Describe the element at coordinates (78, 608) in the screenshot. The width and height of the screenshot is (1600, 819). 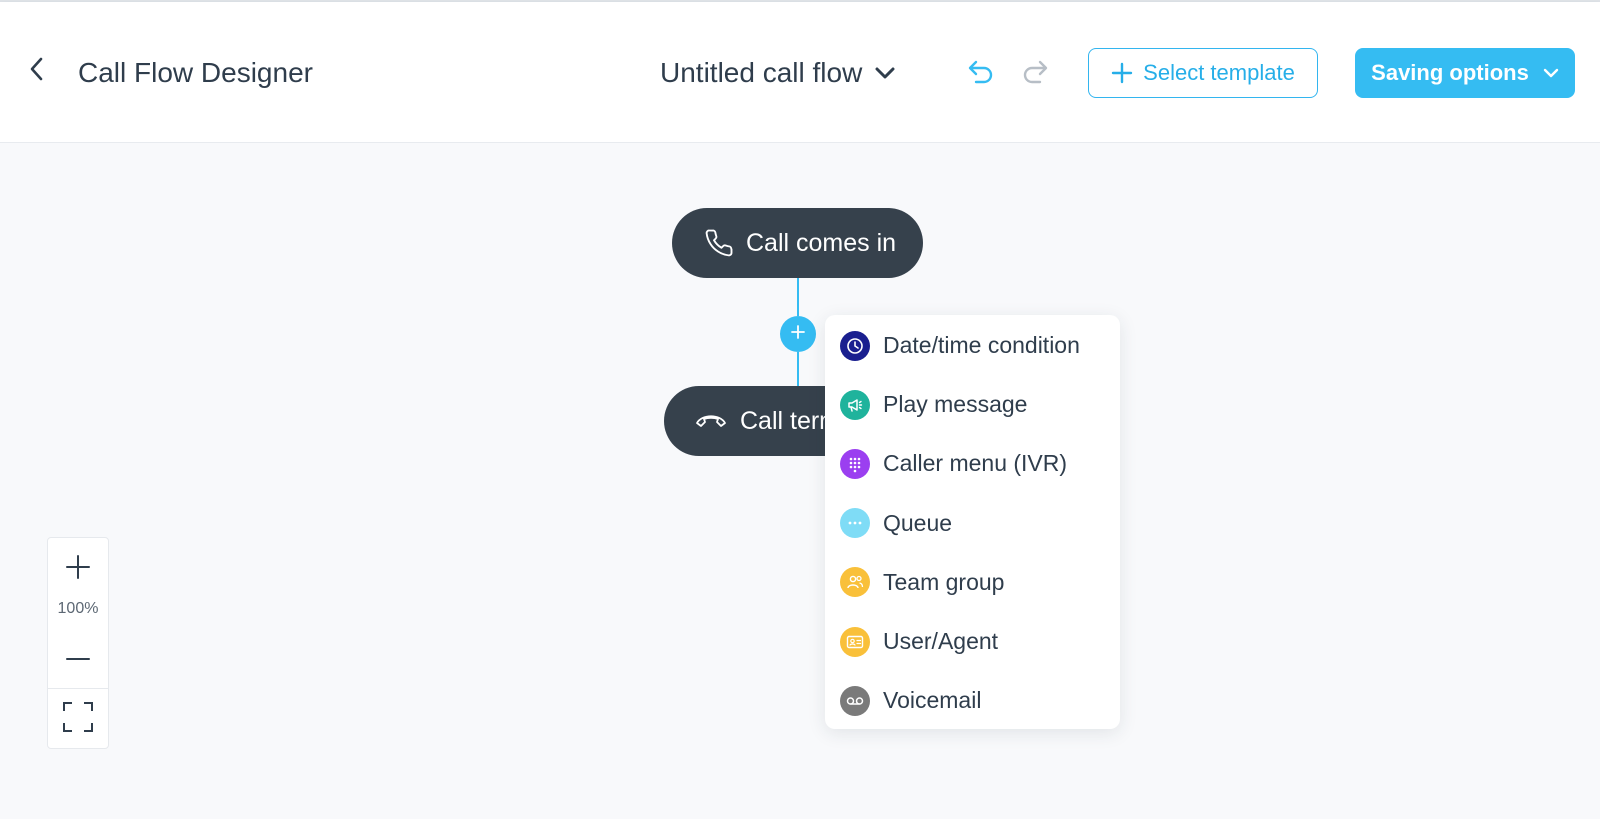
I see `zoom-level-label: 100%` at that location.